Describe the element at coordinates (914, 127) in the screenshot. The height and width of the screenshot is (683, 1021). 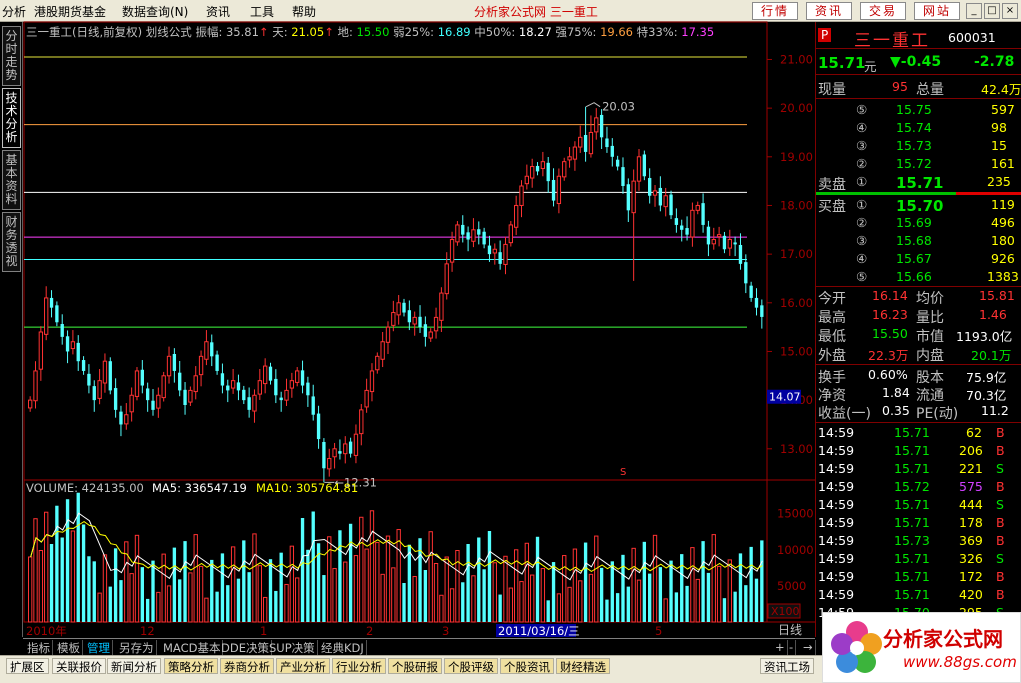
I see `sell-price: 15.74` at that location.